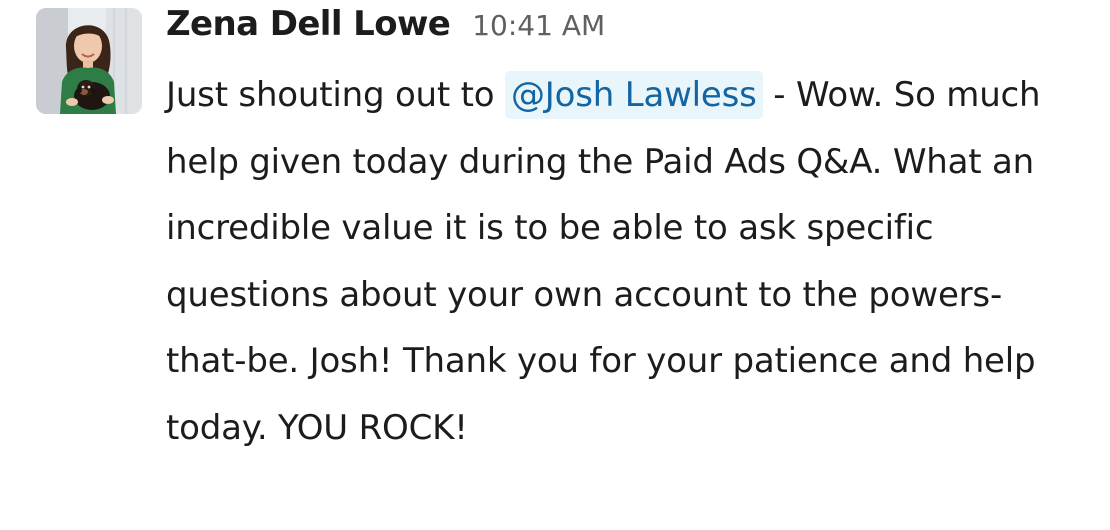 Image resolution: width=1110 pixels, height=530 pixels. What do you see at coordinates (308, 24) in the screenshot?
I see `author-name: Zena Dell Lowe` at bounding box center [308, 24].